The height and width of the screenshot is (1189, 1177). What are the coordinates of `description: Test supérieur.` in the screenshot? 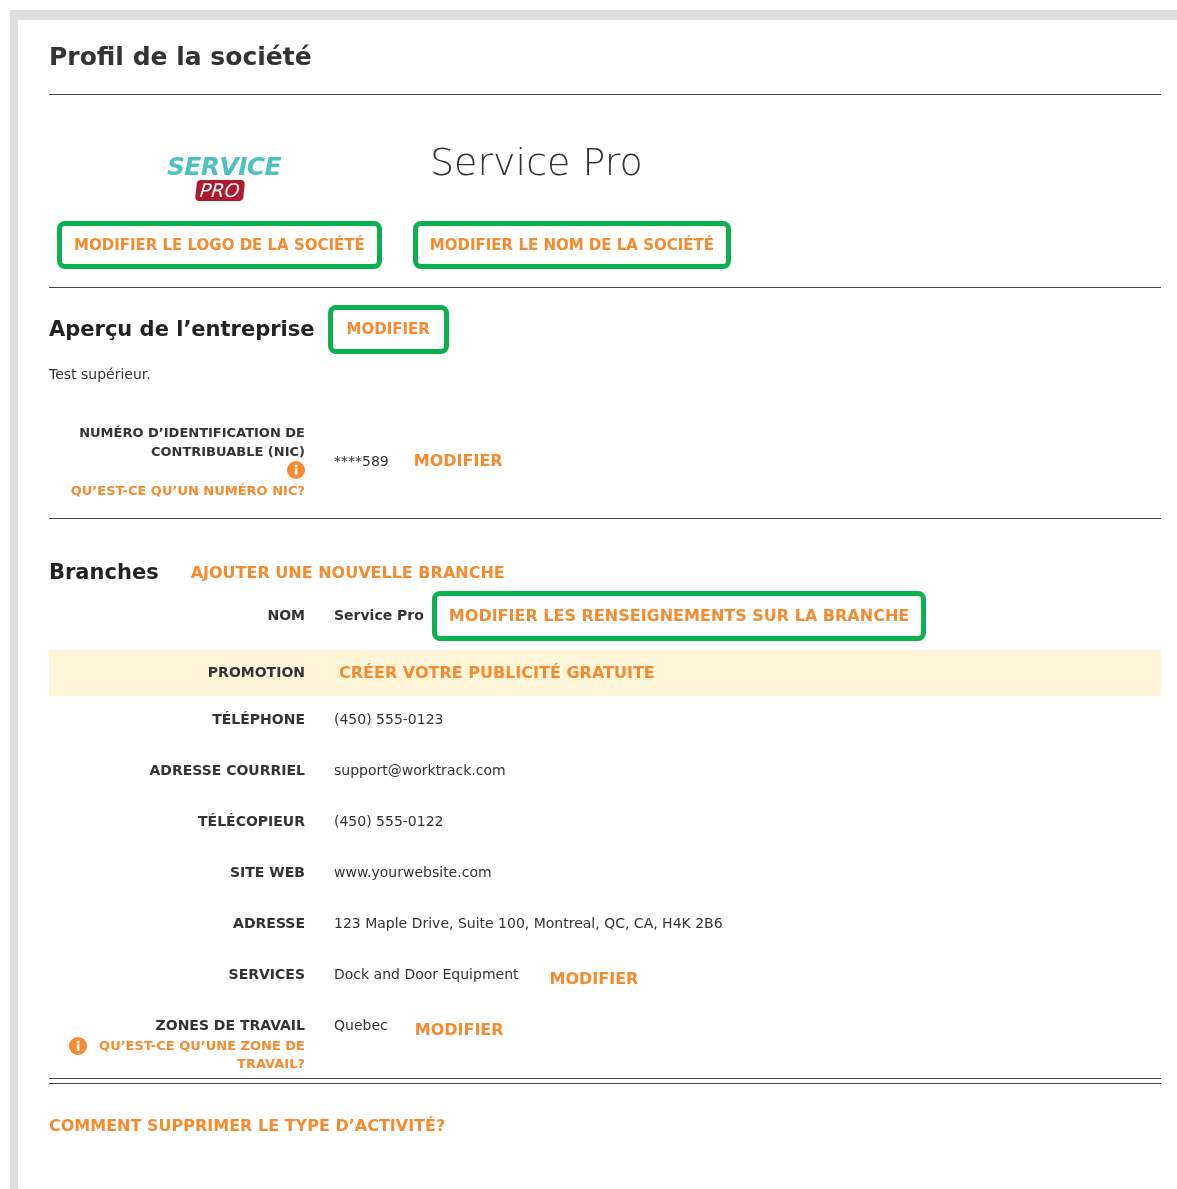 It's located at (100, 374).